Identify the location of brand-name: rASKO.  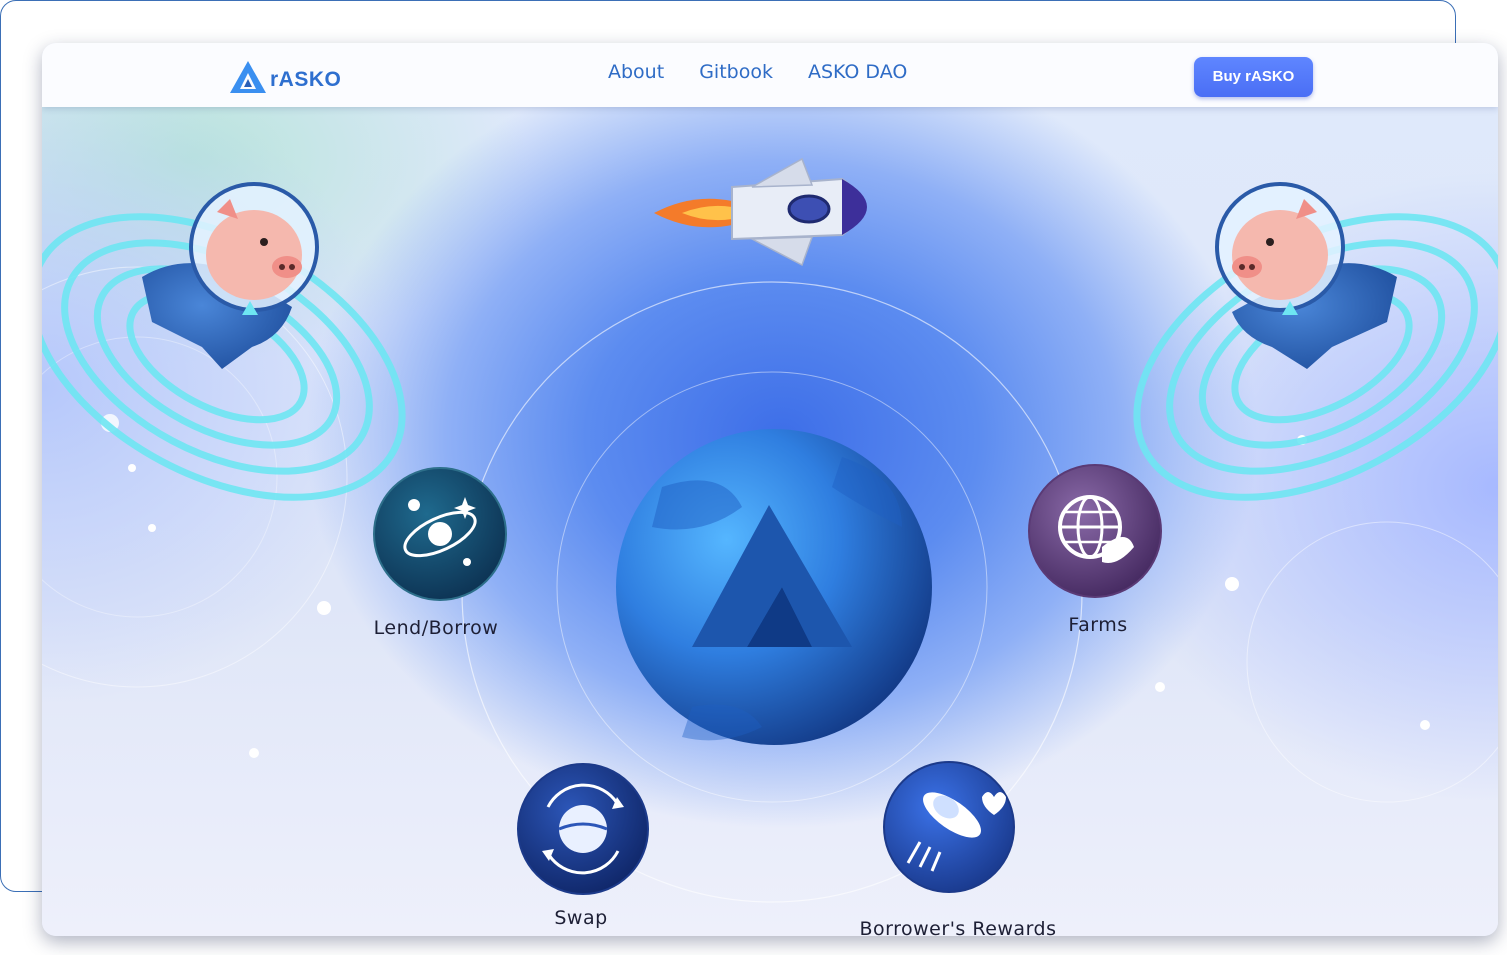
(306, 79).